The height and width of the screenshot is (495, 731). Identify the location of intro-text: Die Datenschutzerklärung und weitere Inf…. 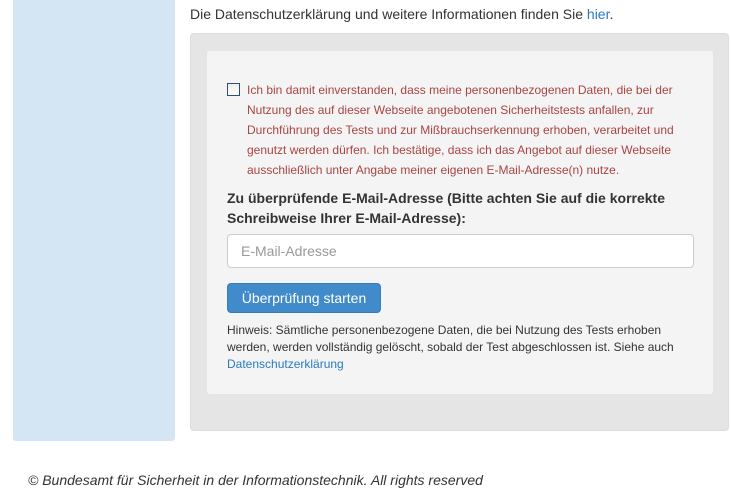
(388, 14).